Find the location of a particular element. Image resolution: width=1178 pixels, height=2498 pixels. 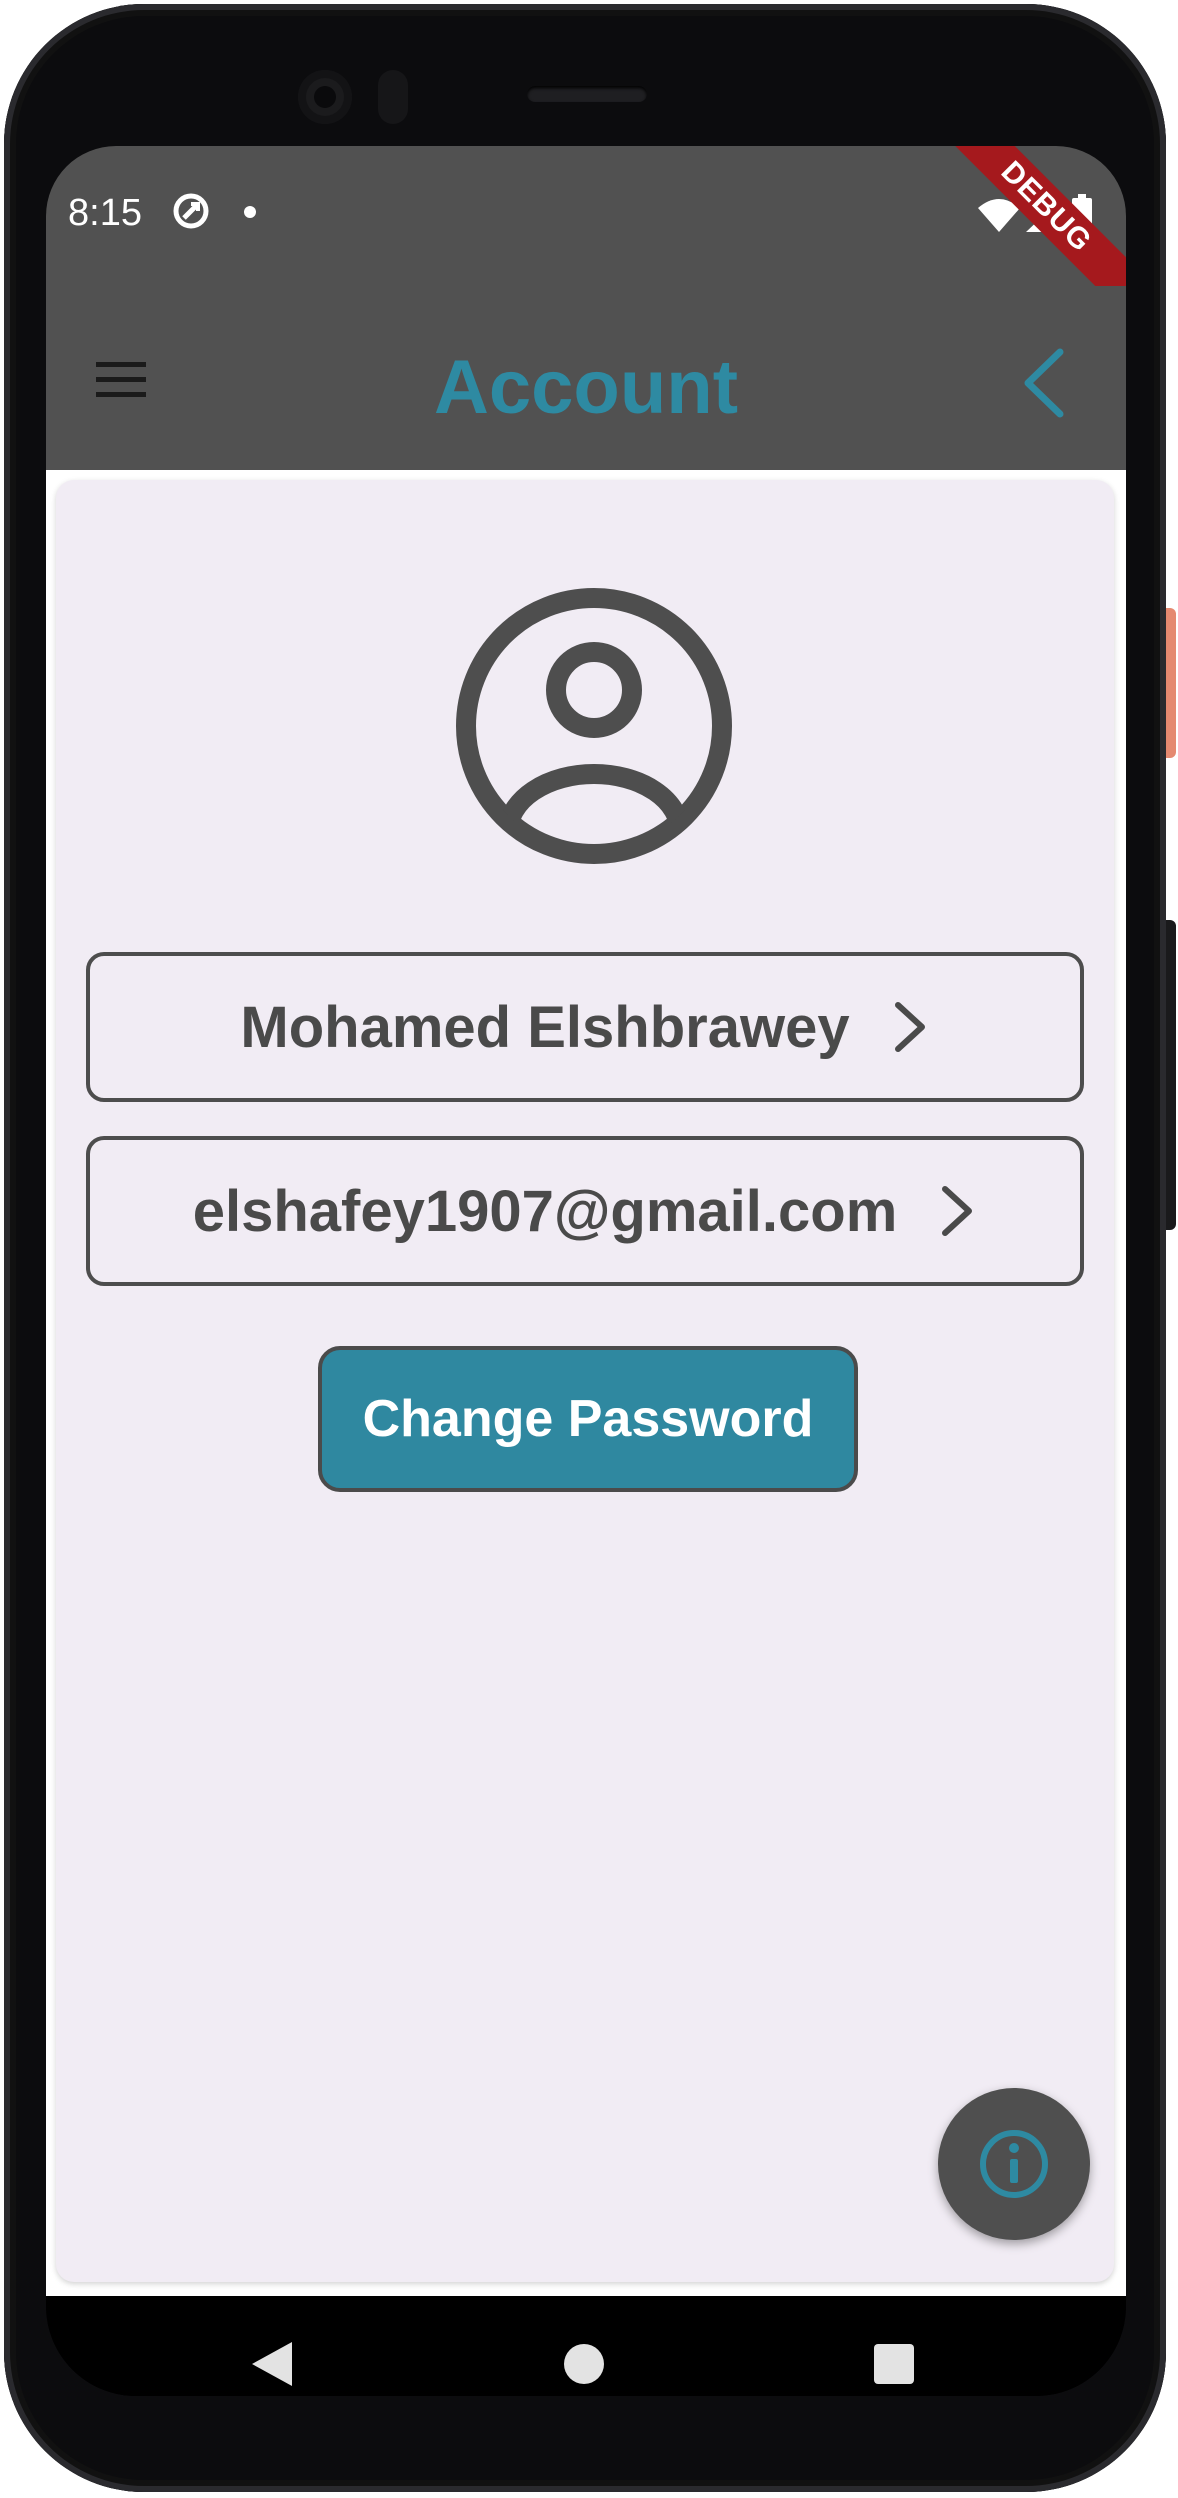

volume-button is located at coordinates (1171, 1075).